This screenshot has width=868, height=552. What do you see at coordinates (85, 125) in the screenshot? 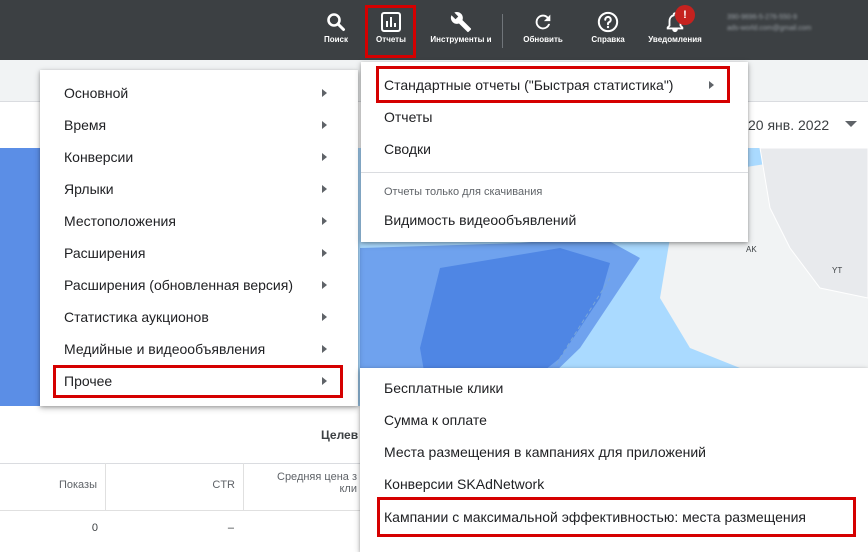
I see `menu-item-label: Время` at bounding box center [85, 125].